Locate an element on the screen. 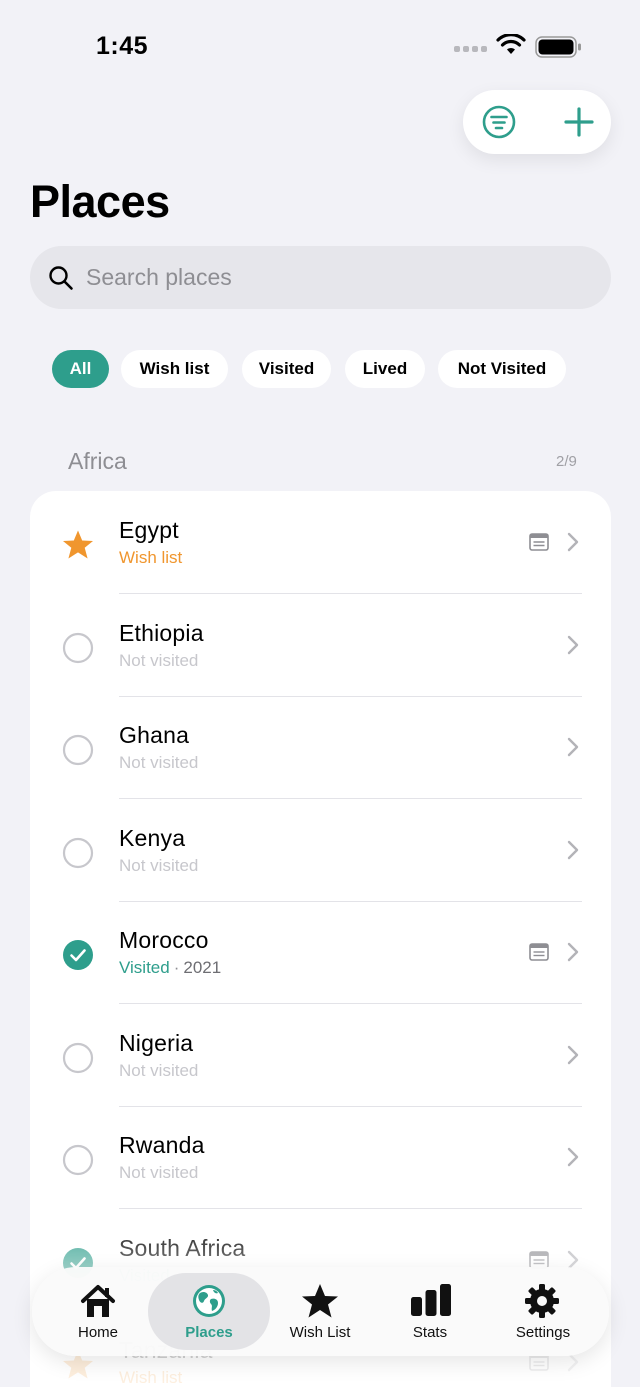 This screenshot has width=640, height=1387. tab-wish-list: Wish List is located at coordinates (320, 1311).